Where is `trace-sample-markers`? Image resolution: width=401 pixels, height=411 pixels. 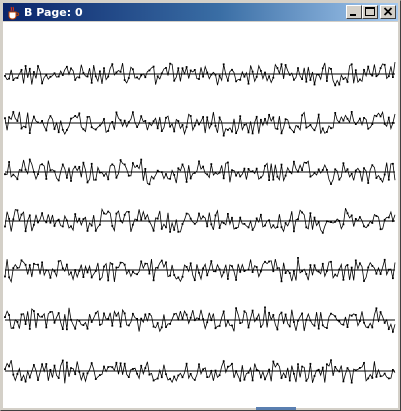
trace-sample-markers is located at coordinates (199, 221).